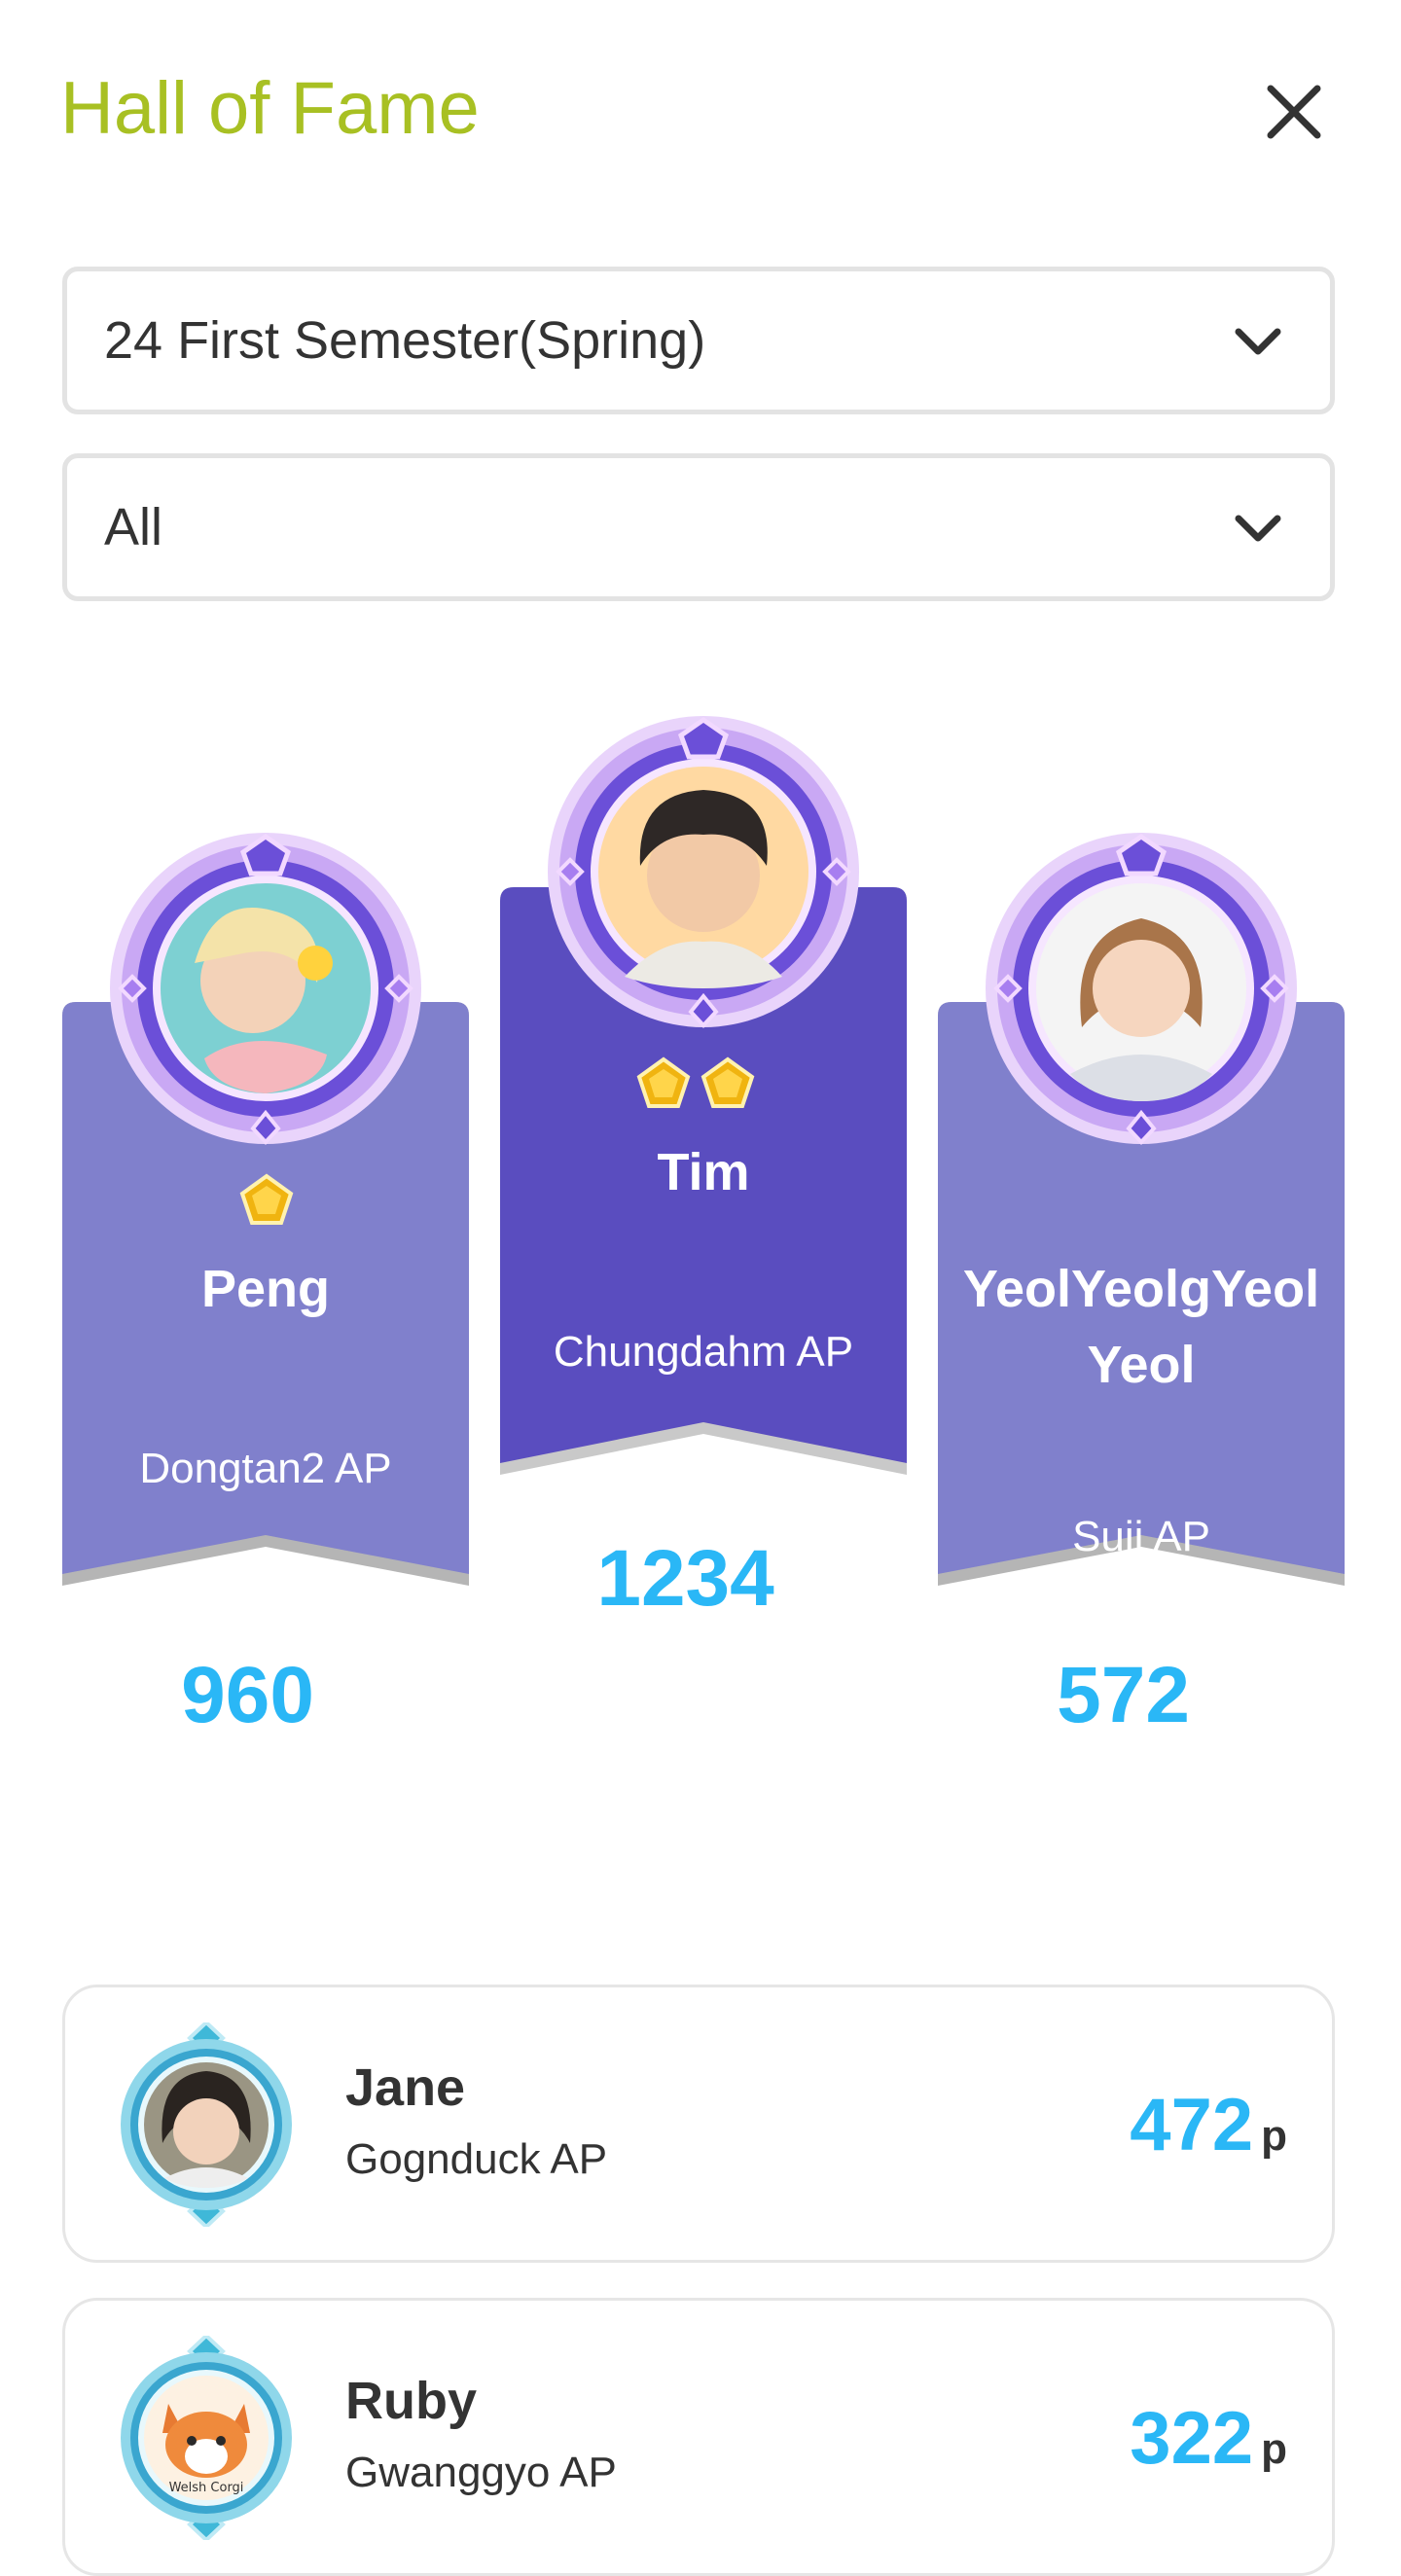 This screenshot has width=1401, height=2576. Describe the element at coordinates (1141, 1536) in the screenshot. I see `podium-branch-rank-3: Suji AP` at that location.